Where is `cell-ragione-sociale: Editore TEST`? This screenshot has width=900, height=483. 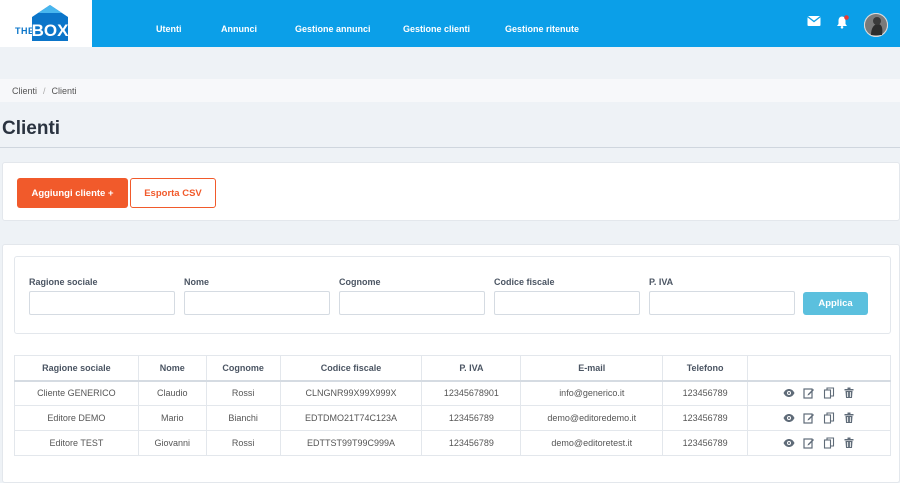 cell-ragione-sociale: Editore TEST is located at coordinates (76, 443).